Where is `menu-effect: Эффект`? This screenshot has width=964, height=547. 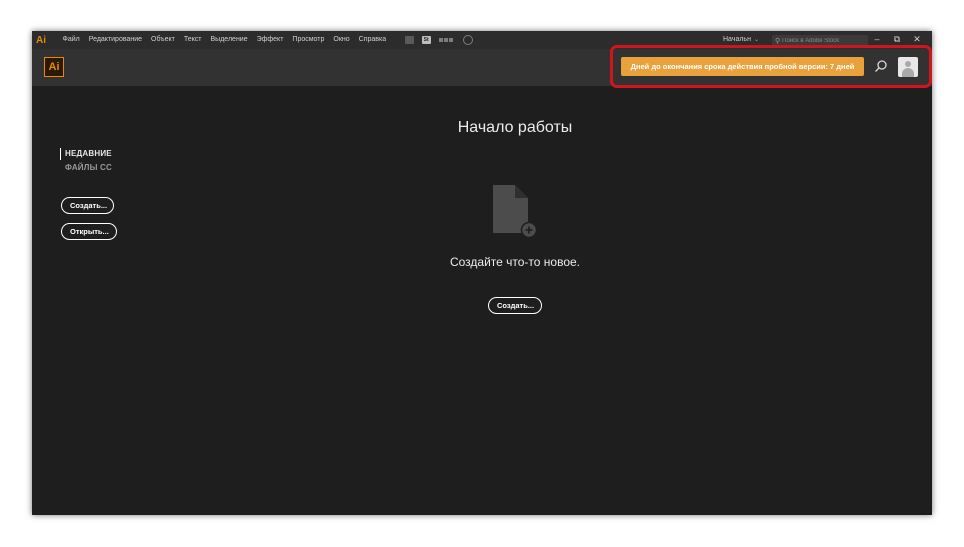 menu-effect: Эффект is located at coordinates (270, 40).